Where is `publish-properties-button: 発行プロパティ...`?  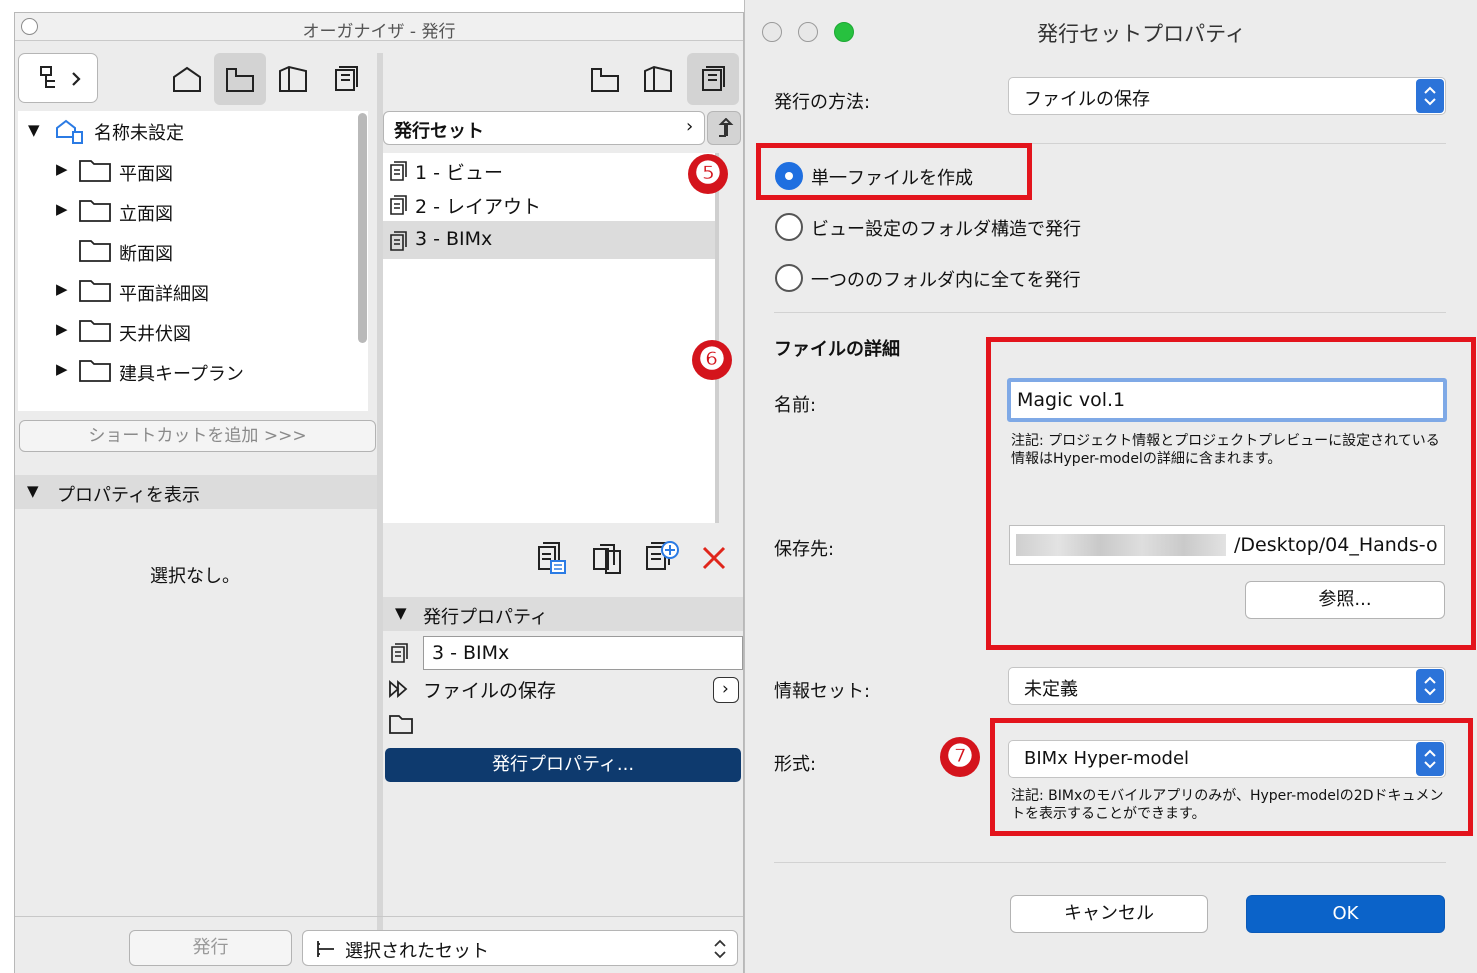 publish-properties-button: 発行プロパティ... is located at coordinates (563, 765).